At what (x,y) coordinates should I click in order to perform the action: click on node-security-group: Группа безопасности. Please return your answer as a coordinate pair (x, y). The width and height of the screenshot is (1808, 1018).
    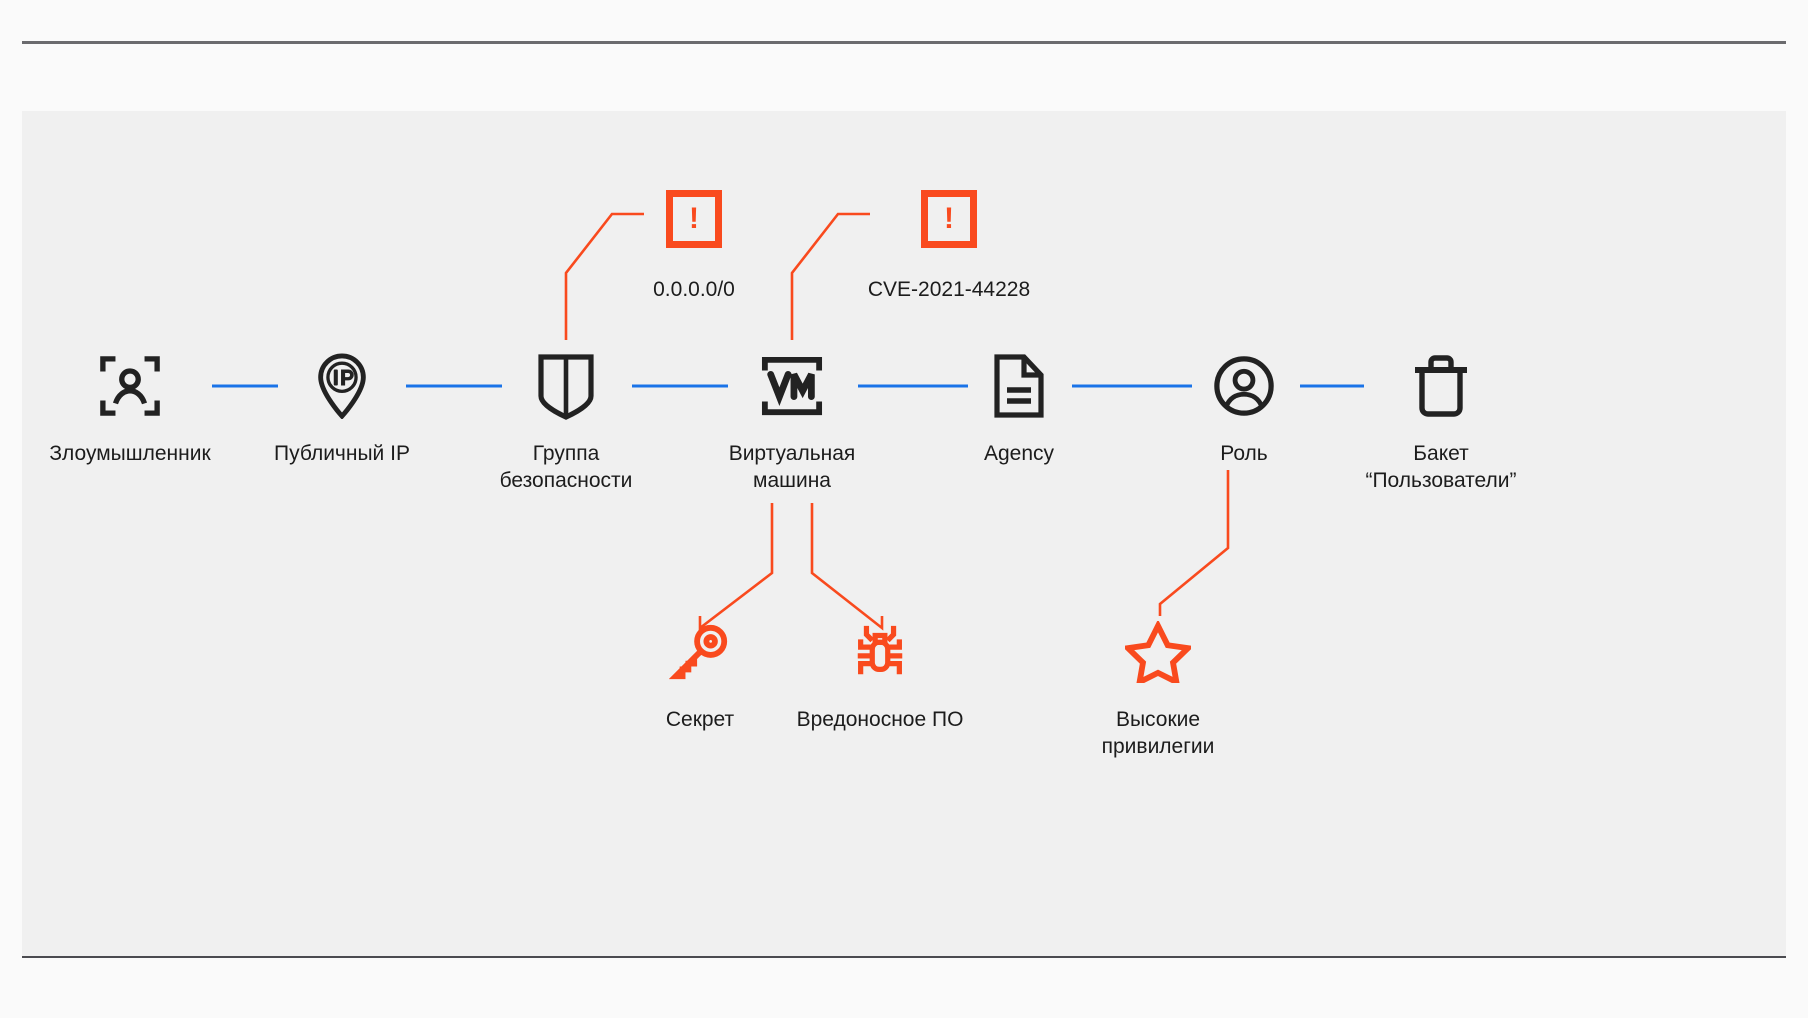
    Looking at the image, I should click on (566, 421).